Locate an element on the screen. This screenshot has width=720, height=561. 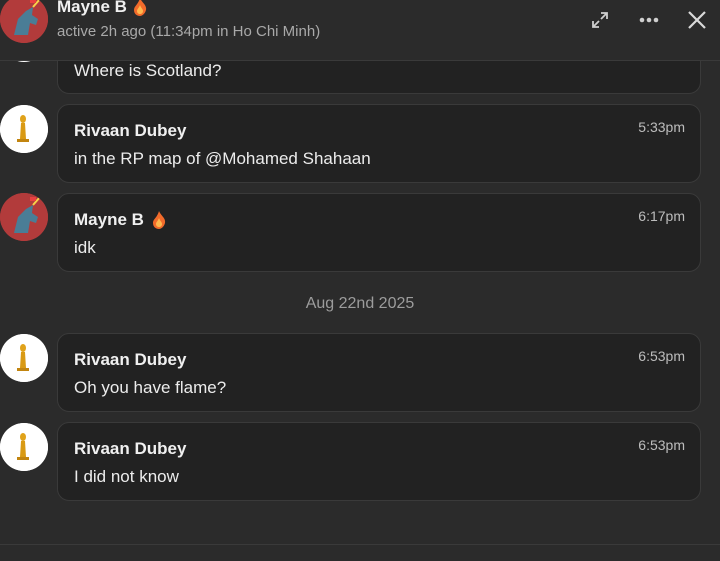
message-text: Oh you have flame? is located at coordinates (150, 387).